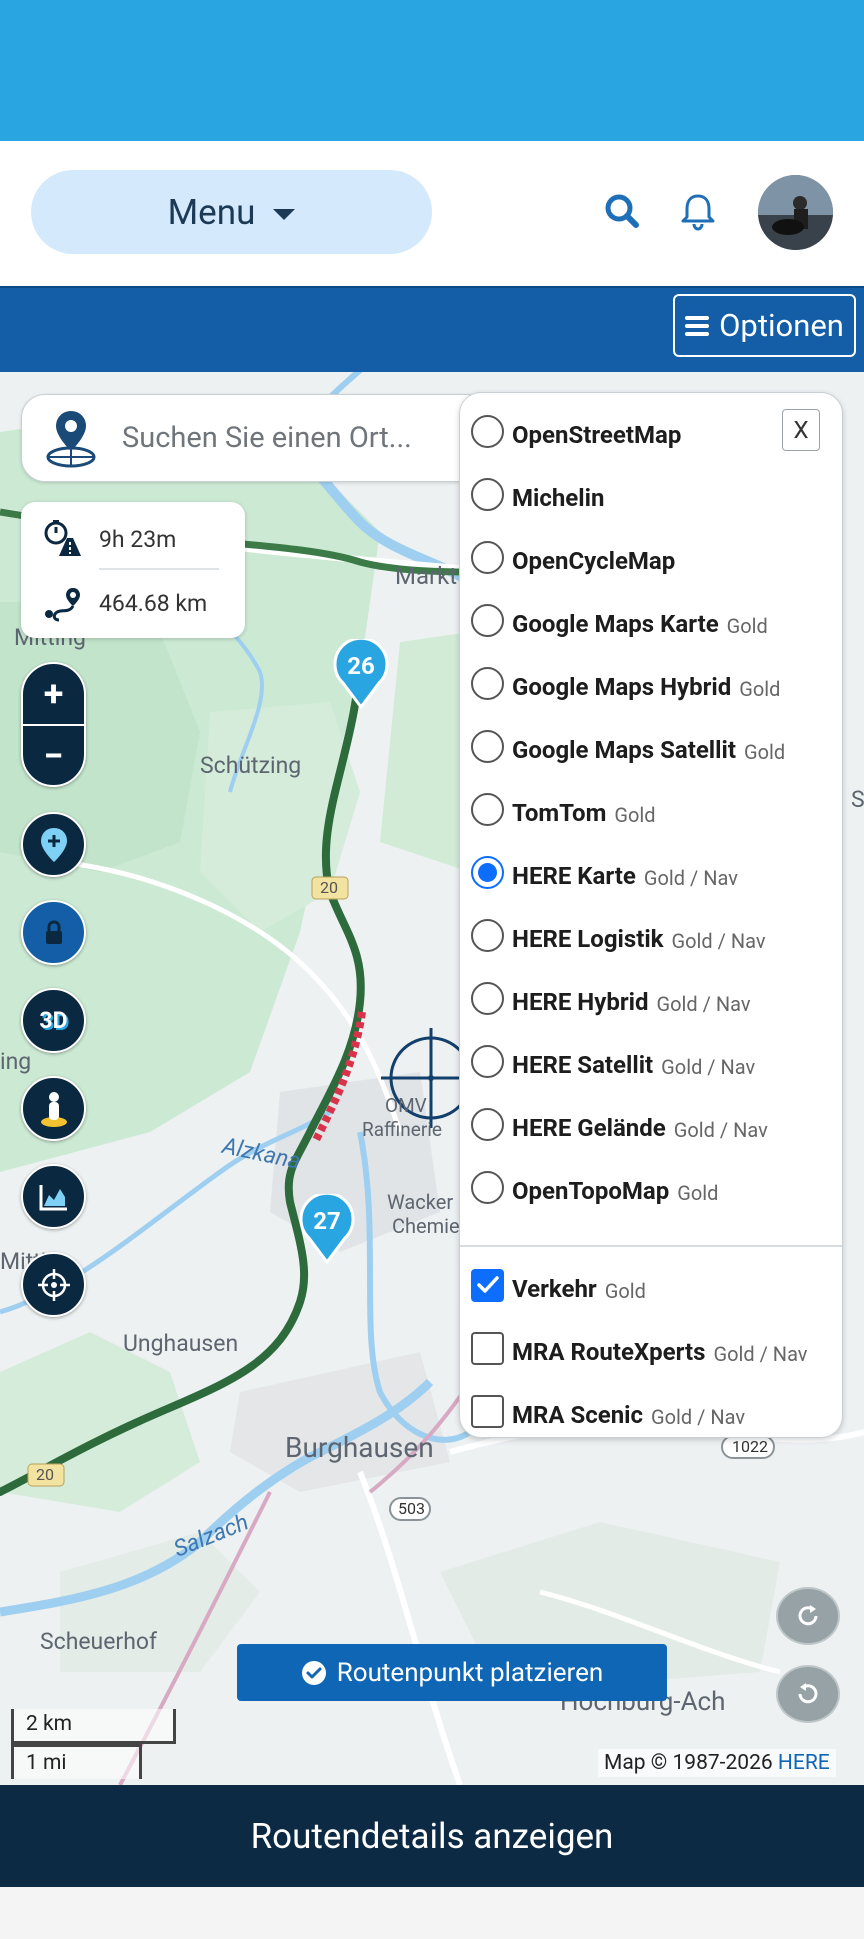 The image size is (864, 1939). What do you see at coordinates (361, 666) in the screenshot?
I see `marker-label: 26` at bounding box center [361, 666].